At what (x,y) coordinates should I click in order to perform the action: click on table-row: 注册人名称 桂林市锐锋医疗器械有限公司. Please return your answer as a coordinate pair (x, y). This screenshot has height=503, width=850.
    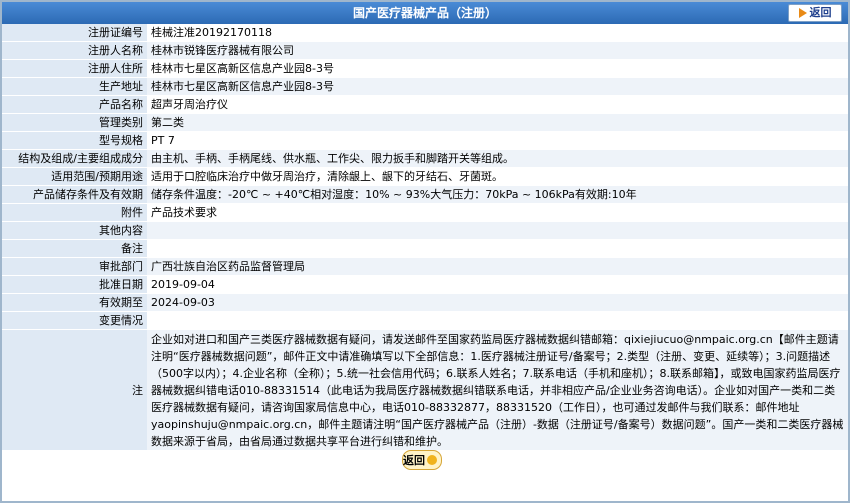
    Looking at the image, I should click on (425, 50).